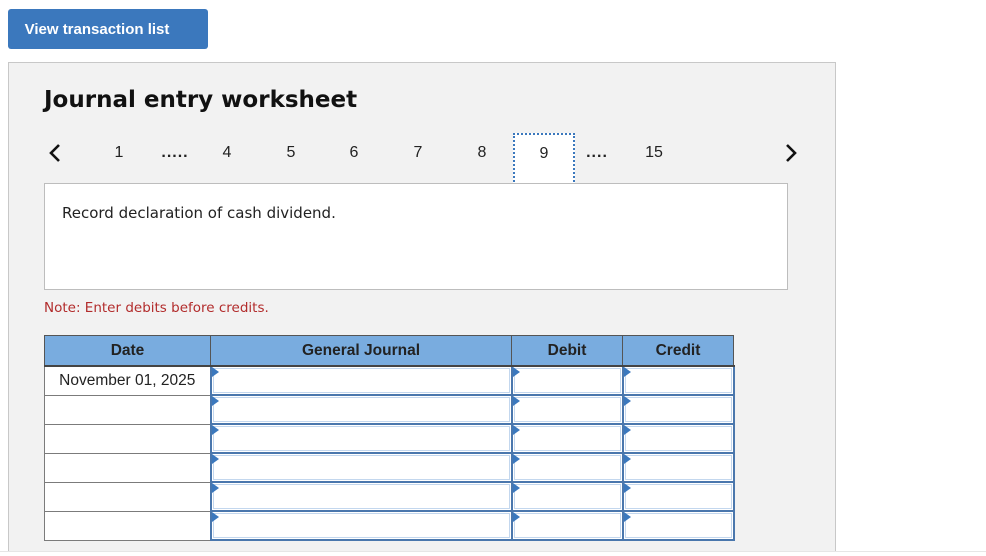 The height and width of the screenshot is (556, 986). Describe the element at coordinates (127, 351) in the screenshot. I see `header-date: Date` at that location.